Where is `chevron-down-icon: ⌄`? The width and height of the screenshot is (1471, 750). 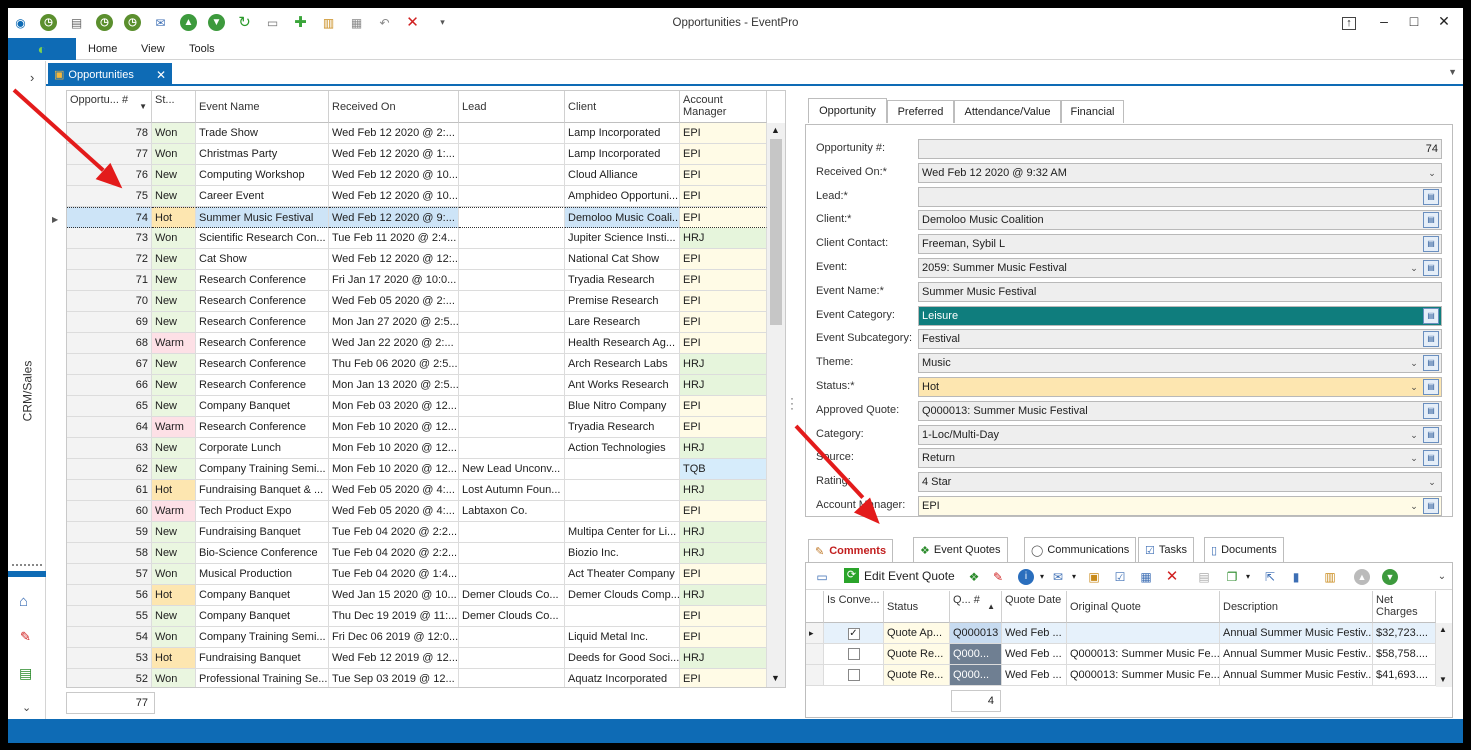 chevron-down-icon: ⌄ is located at coordinates (26, 707).